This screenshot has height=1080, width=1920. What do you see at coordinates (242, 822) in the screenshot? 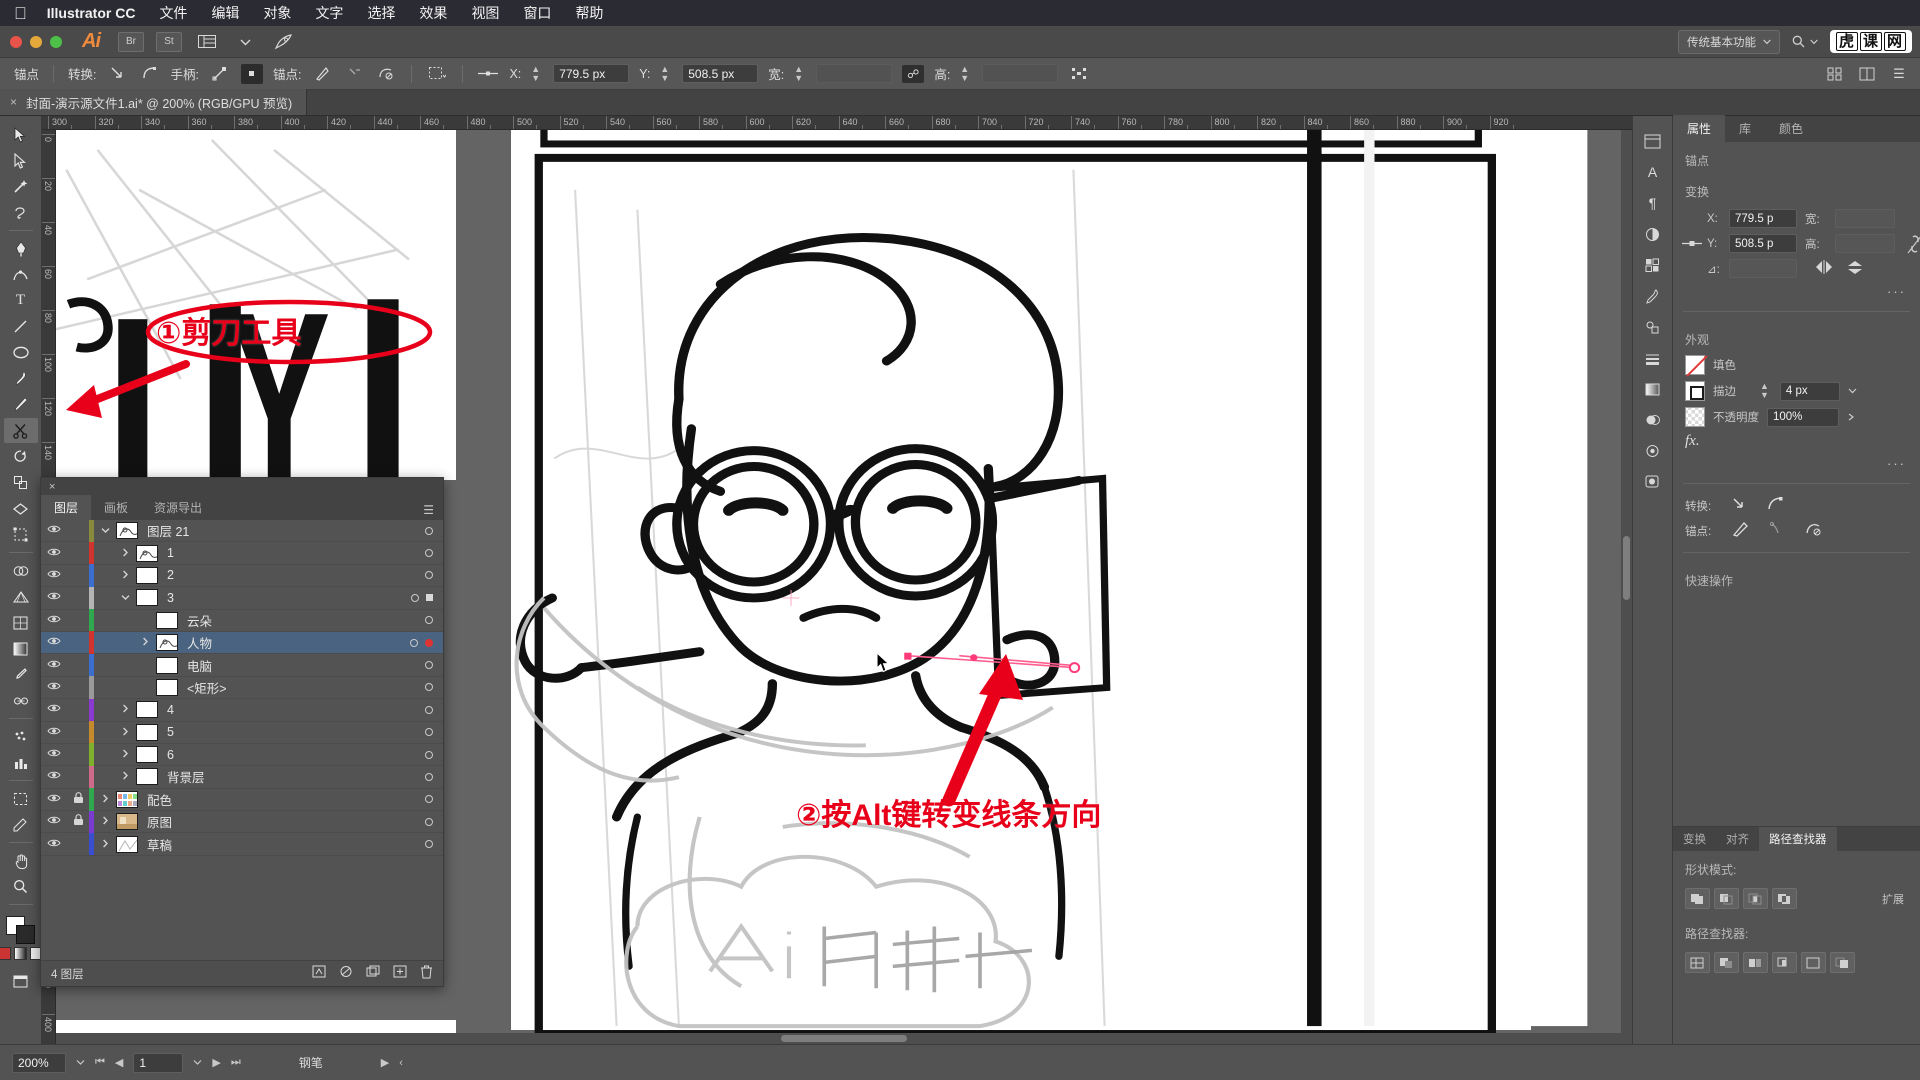
I see `layer-row: 原图` at bounding box center [242, 822].